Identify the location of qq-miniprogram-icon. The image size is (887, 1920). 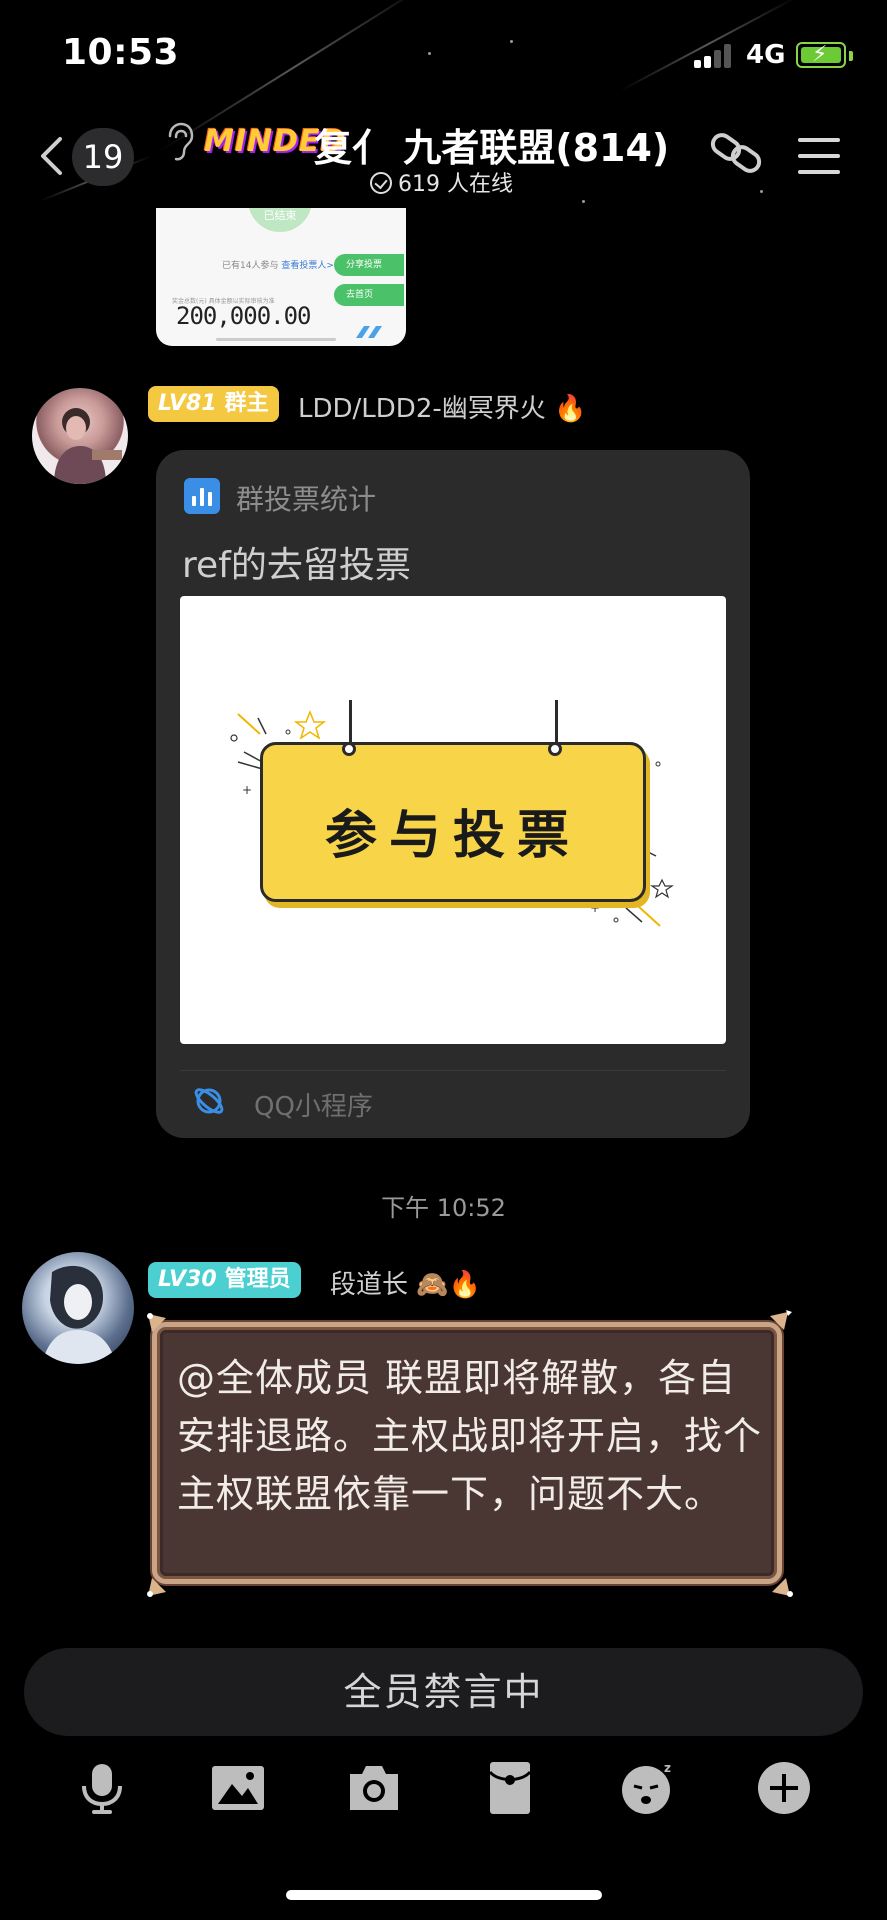
(209, 1101).